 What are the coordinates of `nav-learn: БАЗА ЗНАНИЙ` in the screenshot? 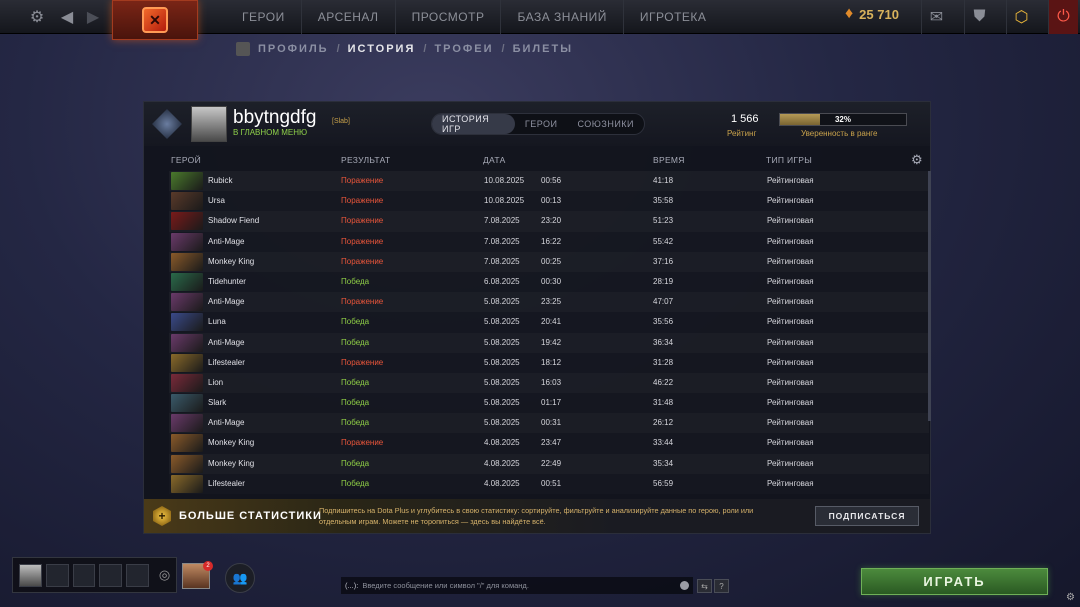 It's located at (561, 17).